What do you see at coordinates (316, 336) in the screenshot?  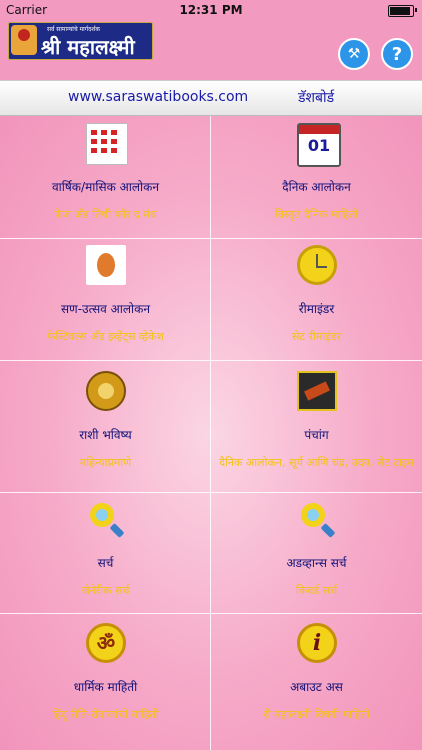 I see `menu-subtitle: सेट रीमाइंडर` at bounding box center [316, 336].